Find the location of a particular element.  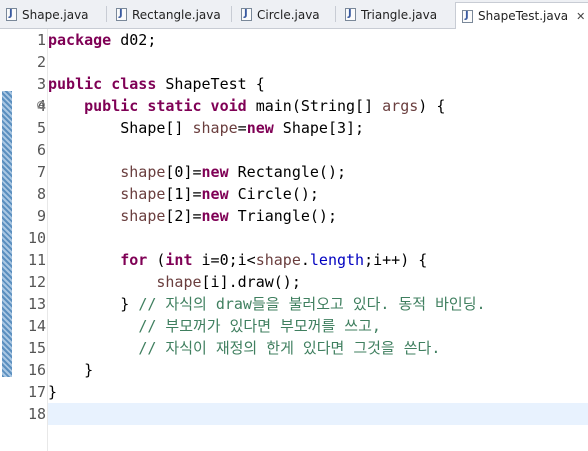

keyword: package is located at coordinates (80, 40).